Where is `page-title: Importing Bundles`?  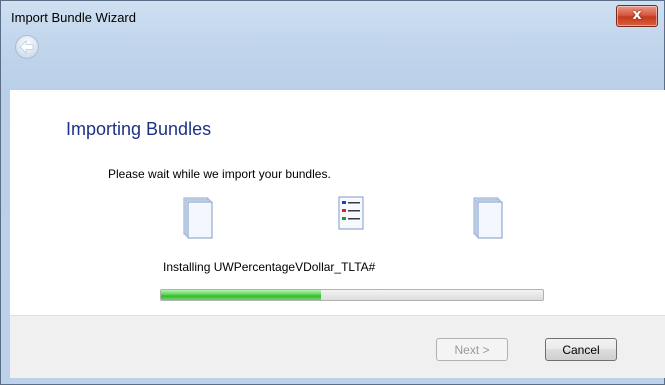
page-title: Importing Bundles is located at coordinates (139, 129).